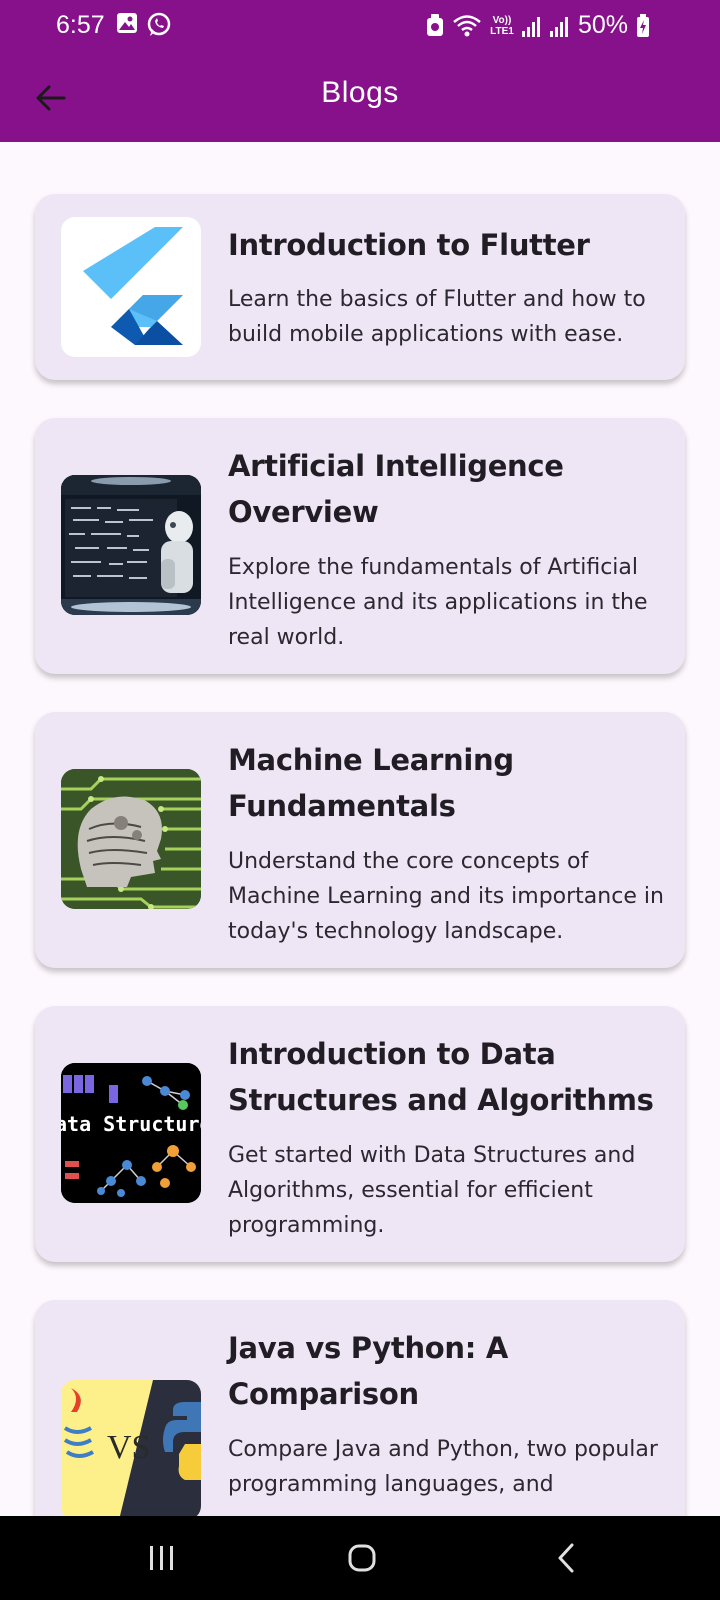 The width and height of the screenshot is (720, 1600). Describe the element at coordinates (602, 25) in the screenshot. I see `battery-text: 50%` at that location.